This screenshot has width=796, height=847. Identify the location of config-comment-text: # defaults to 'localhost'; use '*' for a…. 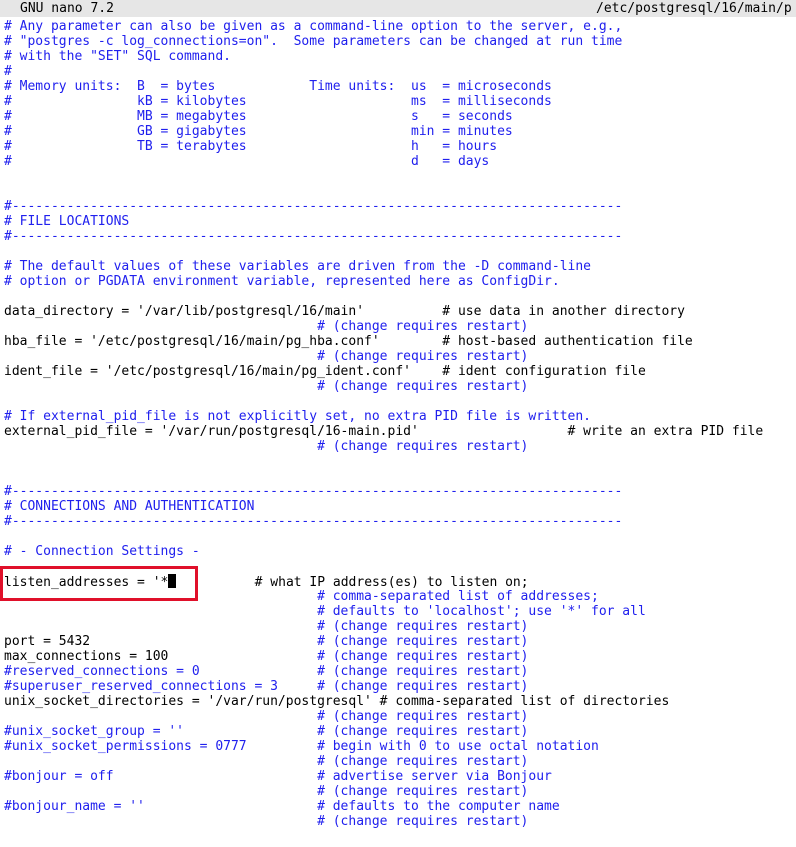
(325, 611).